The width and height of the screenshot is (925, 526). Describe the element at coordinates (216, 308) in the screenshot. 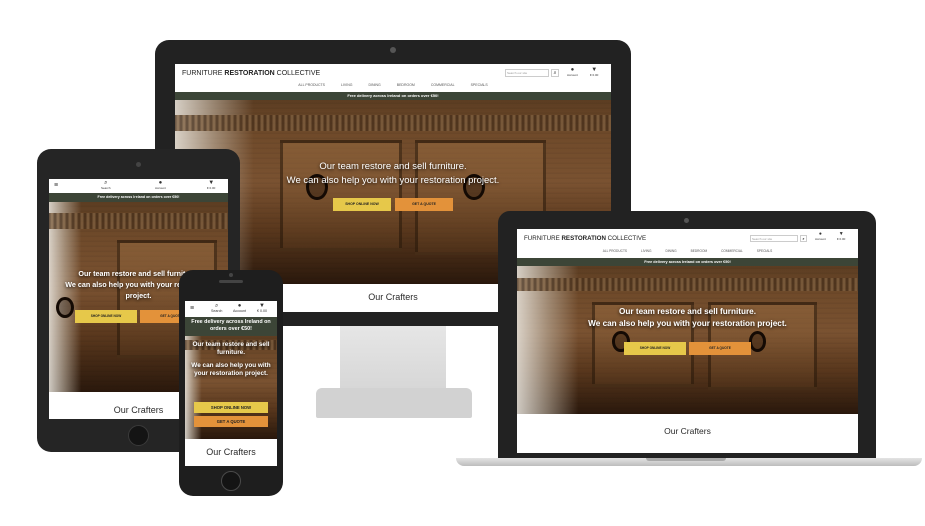

I see `phone-search-link: ⌕ Search` at that location.